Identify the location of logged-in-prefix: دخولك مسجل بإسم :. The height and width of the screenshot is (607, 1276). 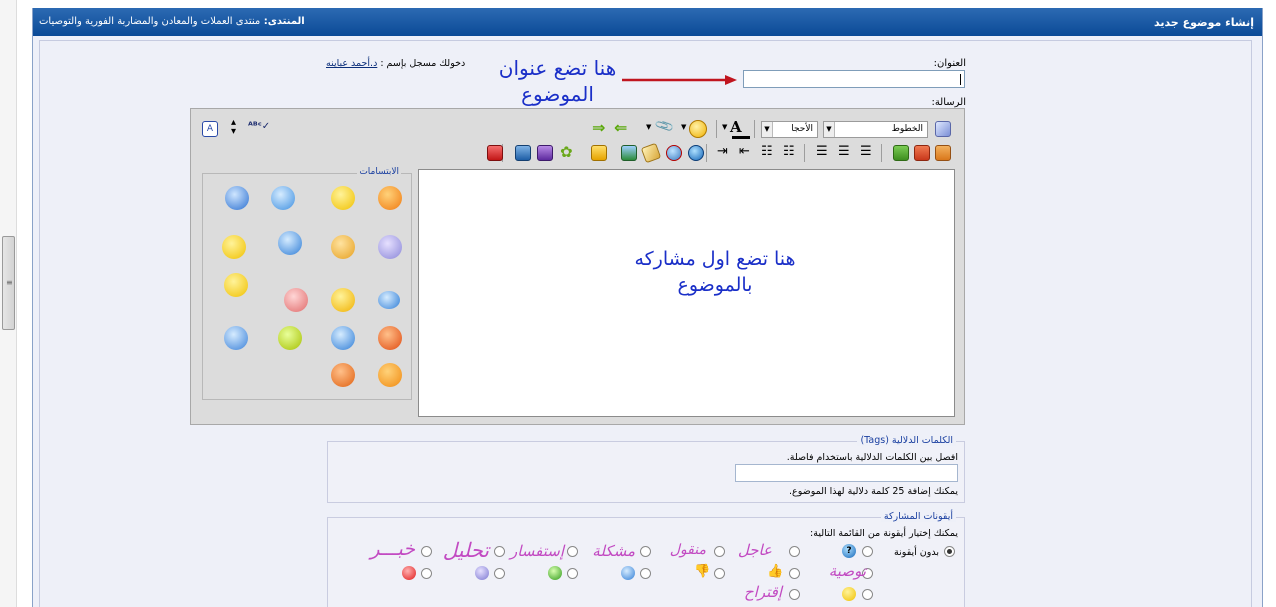
(423, 63).